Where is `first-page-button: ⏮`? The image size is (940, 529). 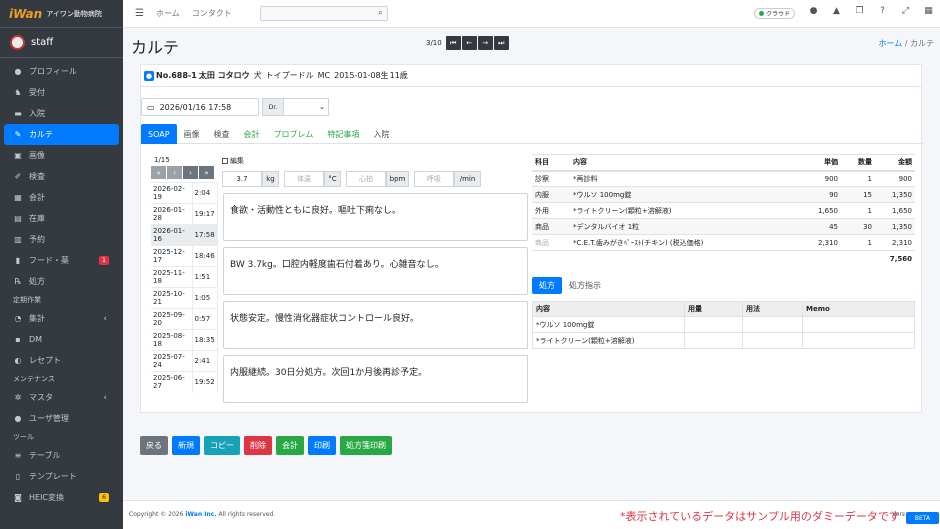
first-page-button: ⏮ is located at coordinates (453, 43).